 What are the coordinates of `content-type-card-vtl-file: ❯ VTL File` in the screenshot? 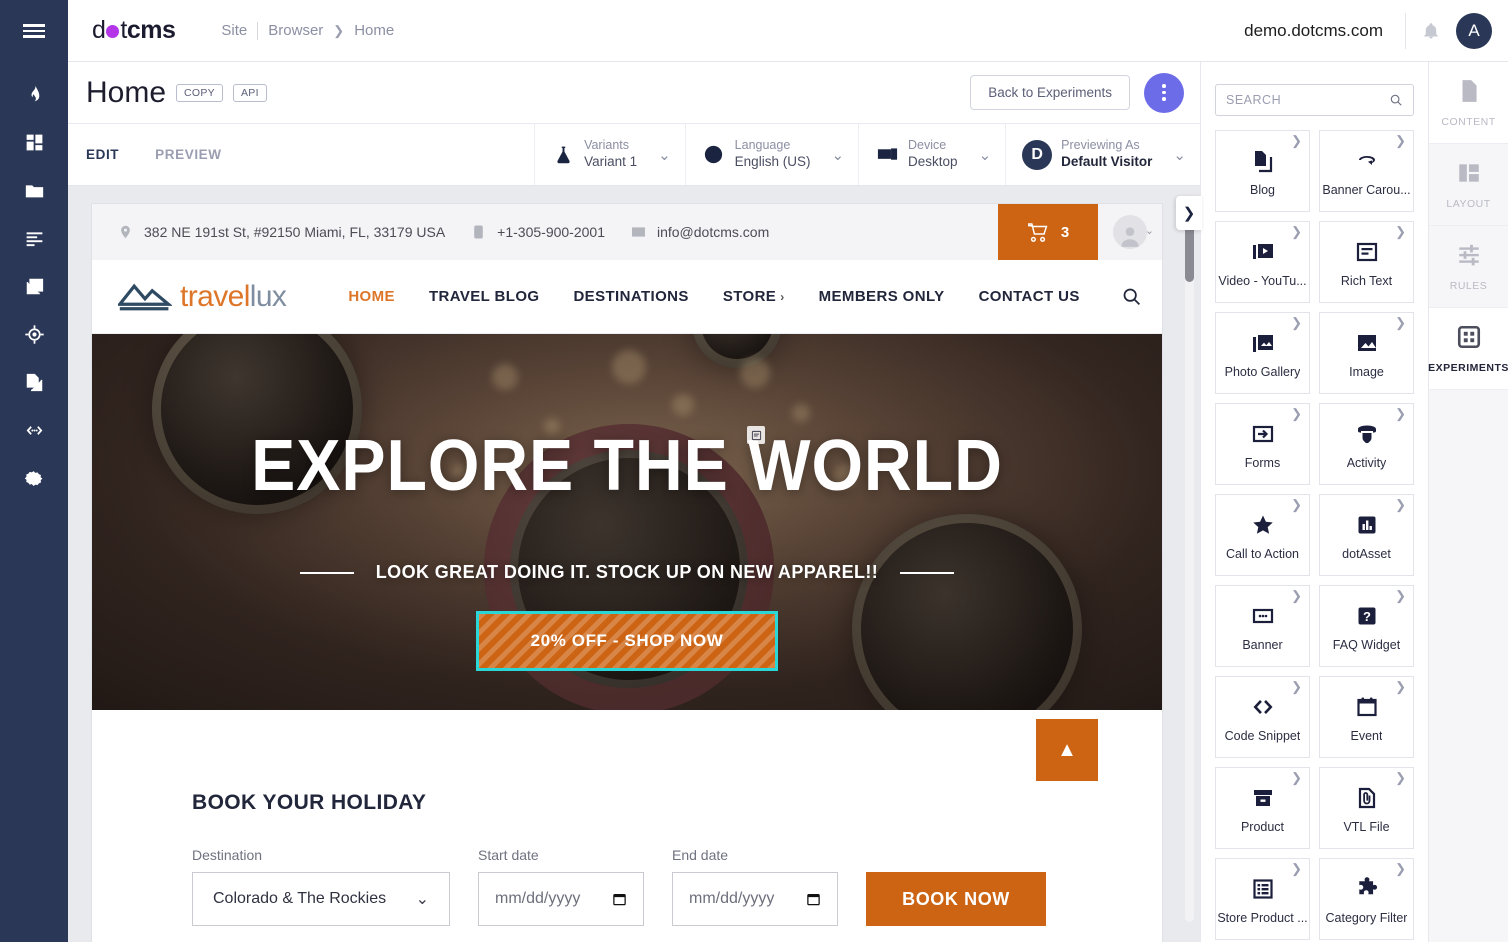 It's located at (1366, 808).